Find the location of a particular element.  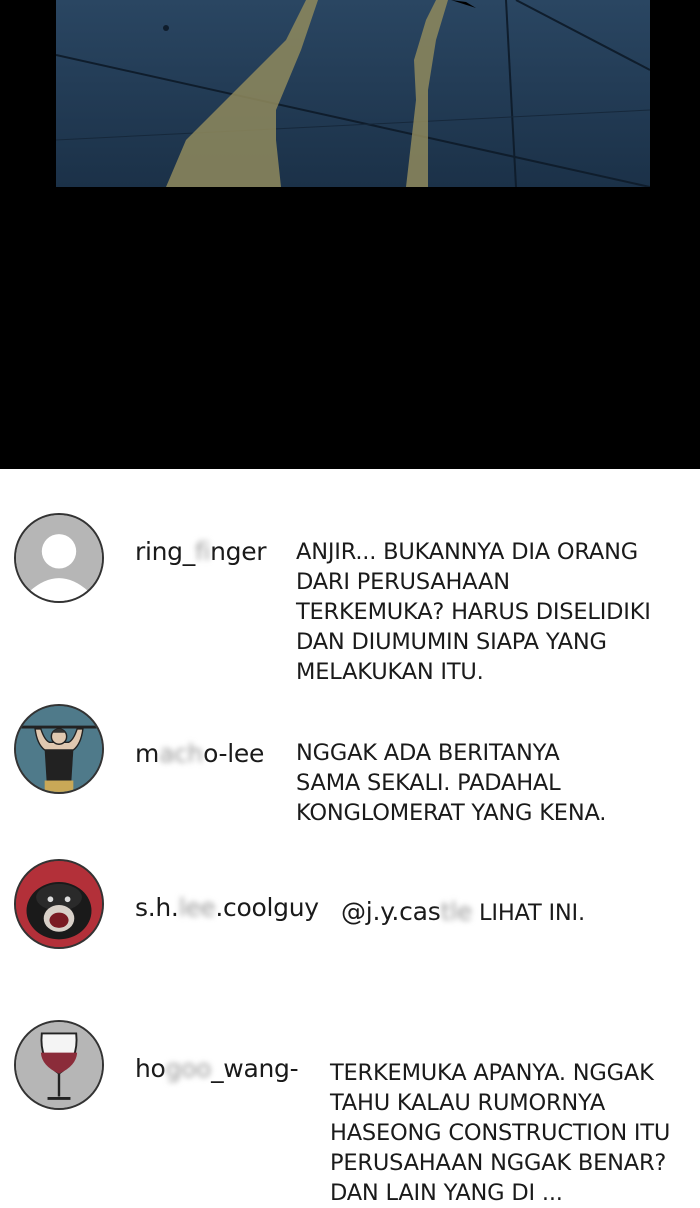

comic-panel-image is located at coordinates (353, 93).